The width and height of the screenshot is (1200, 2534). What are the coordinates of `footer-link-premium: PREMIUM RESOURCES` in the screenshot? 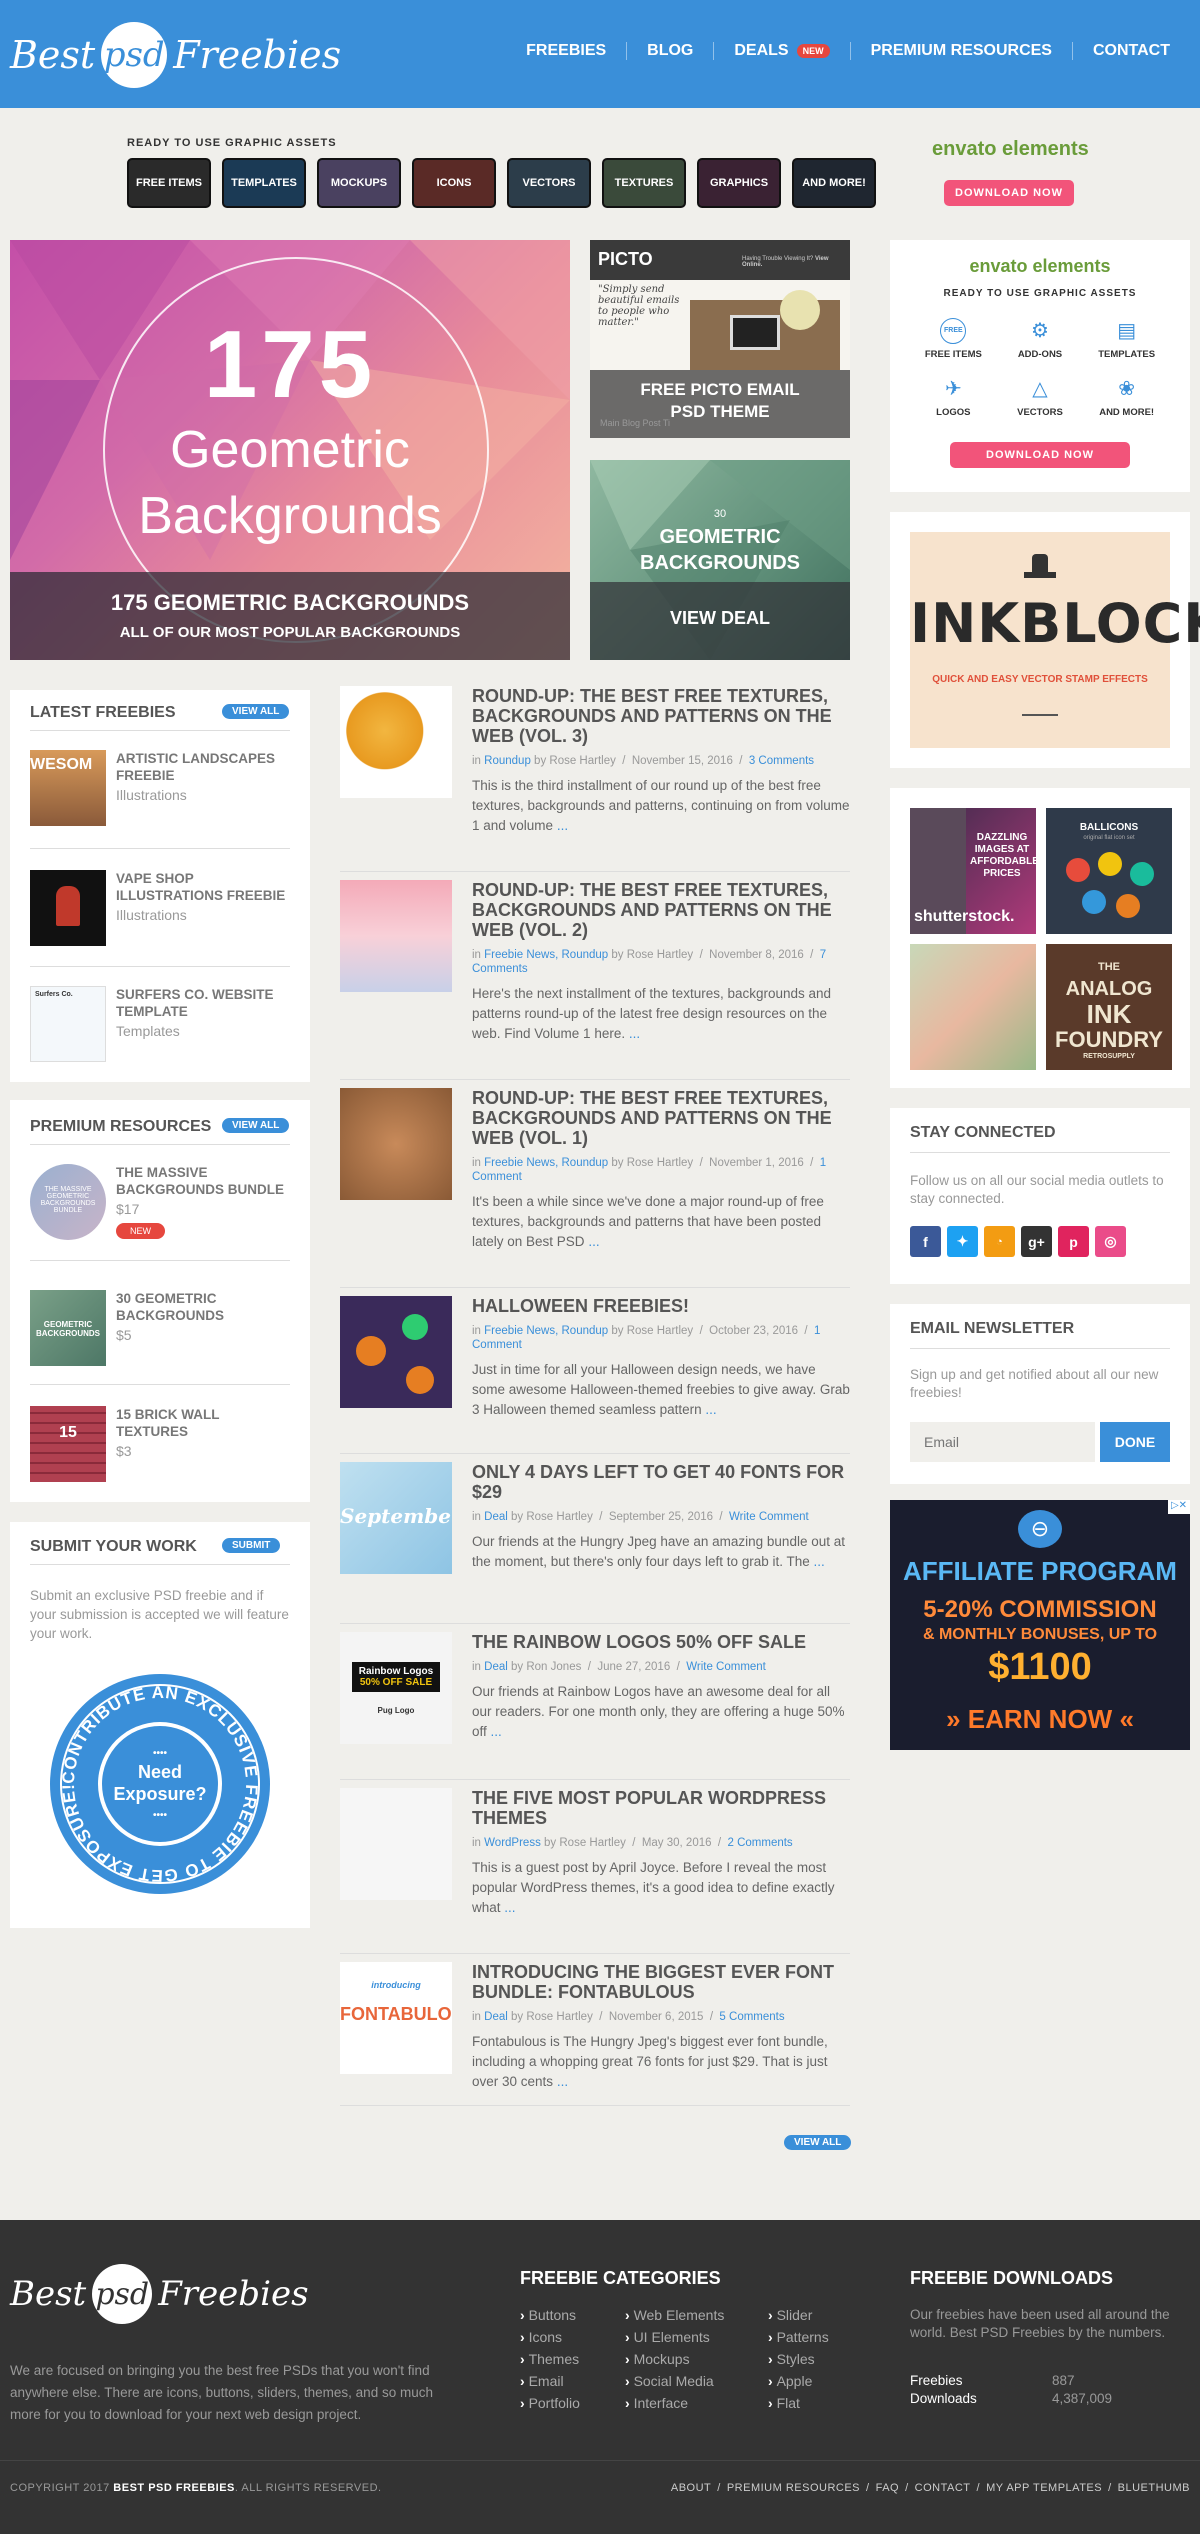 It's located at (793, 2488).